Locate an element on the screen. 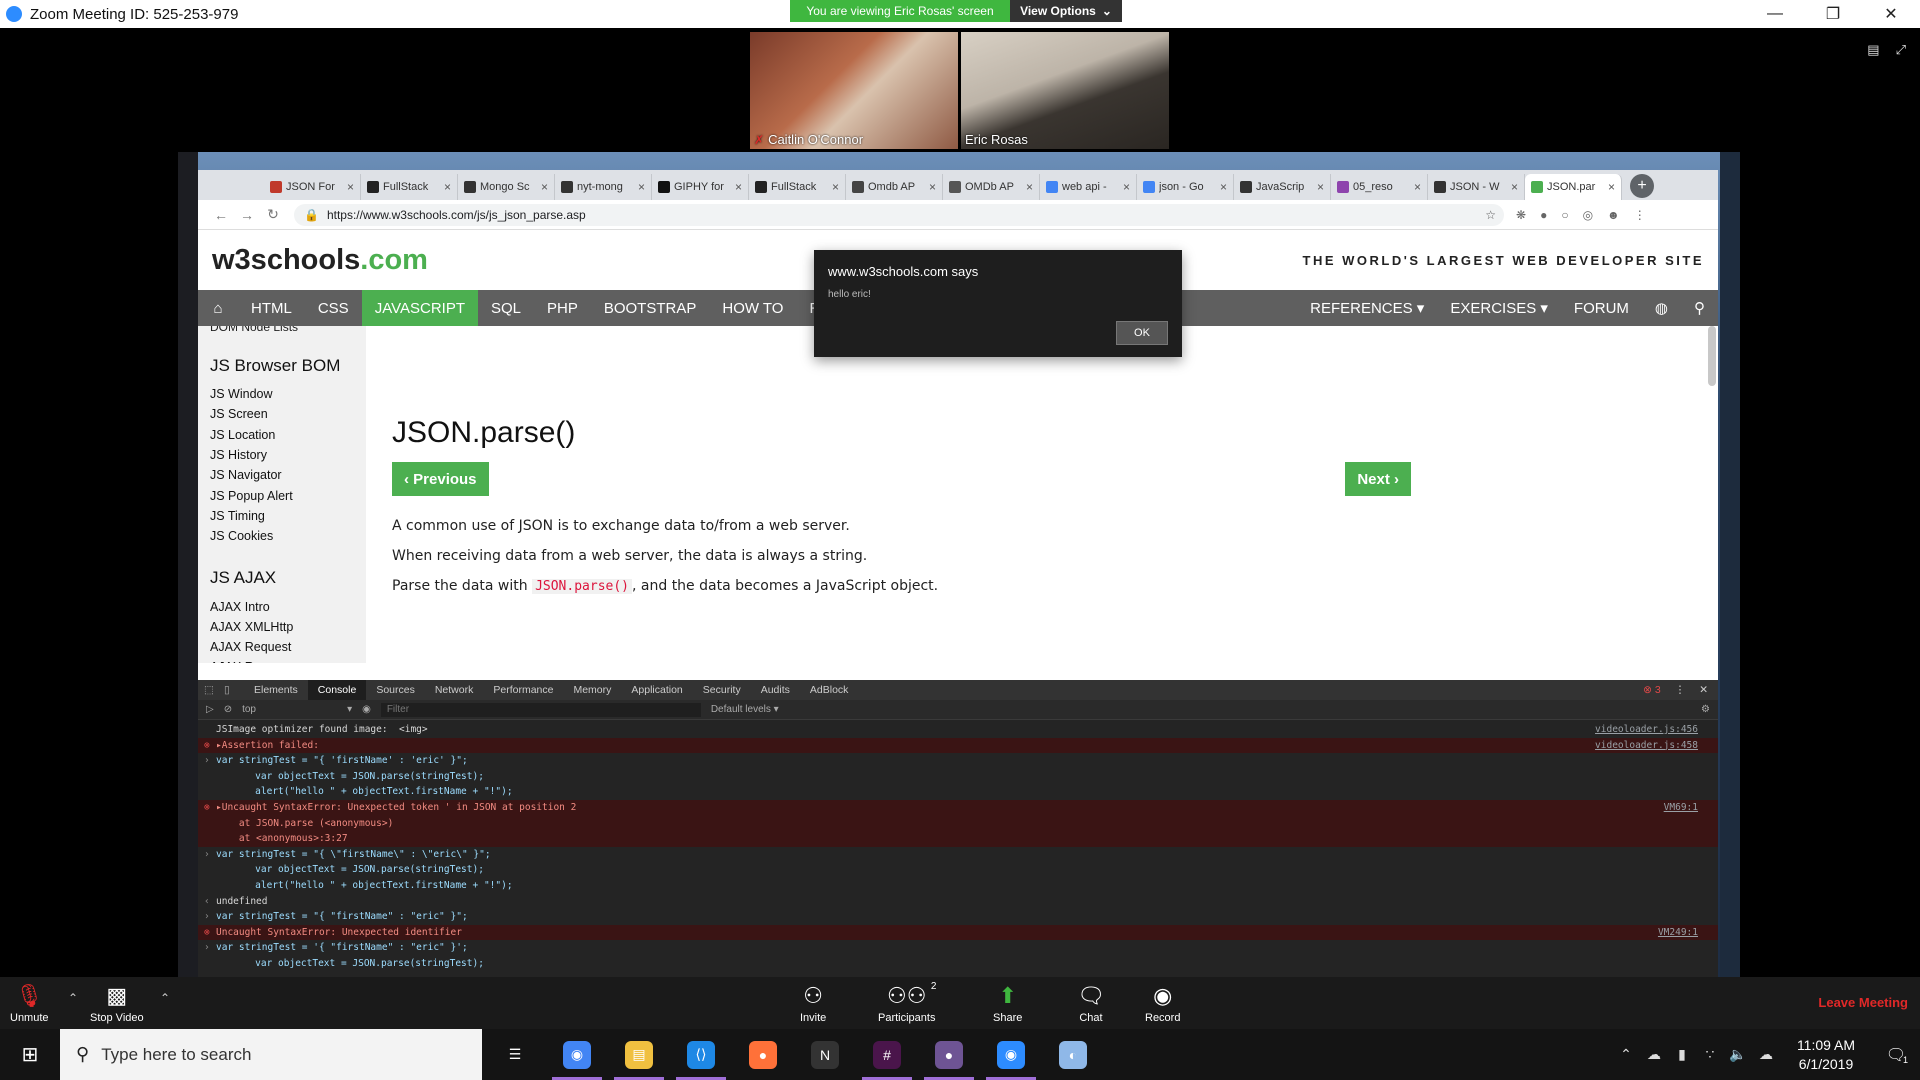 The width and height of the screenshot is (1920, 1080). taskbar-task-view-icon: ☰ is located at coordinates (515, 1054).